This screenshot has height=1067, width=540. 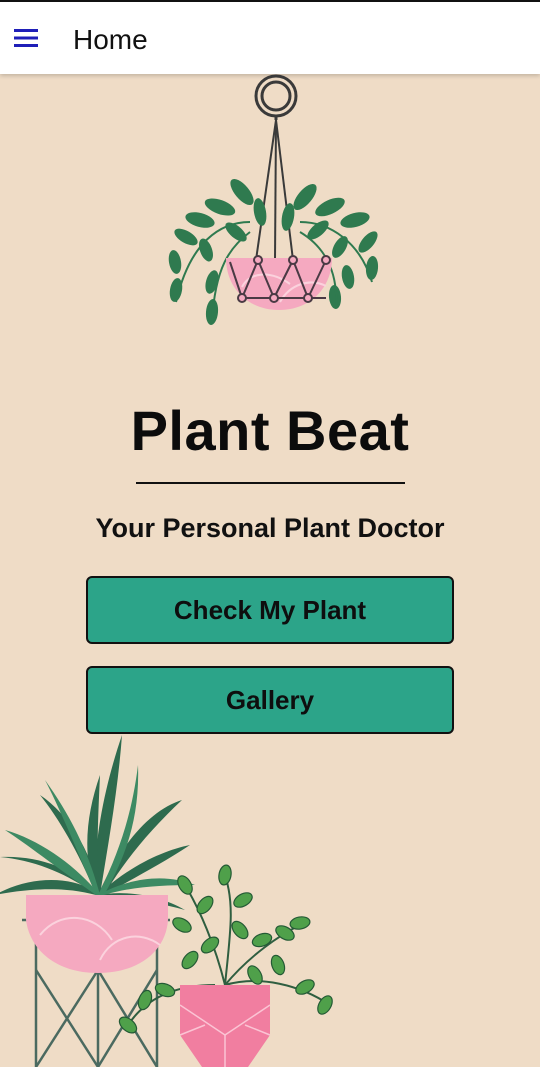 I want to click on check-my-plant-button: Check My Plant, so click(x=270, y=610).